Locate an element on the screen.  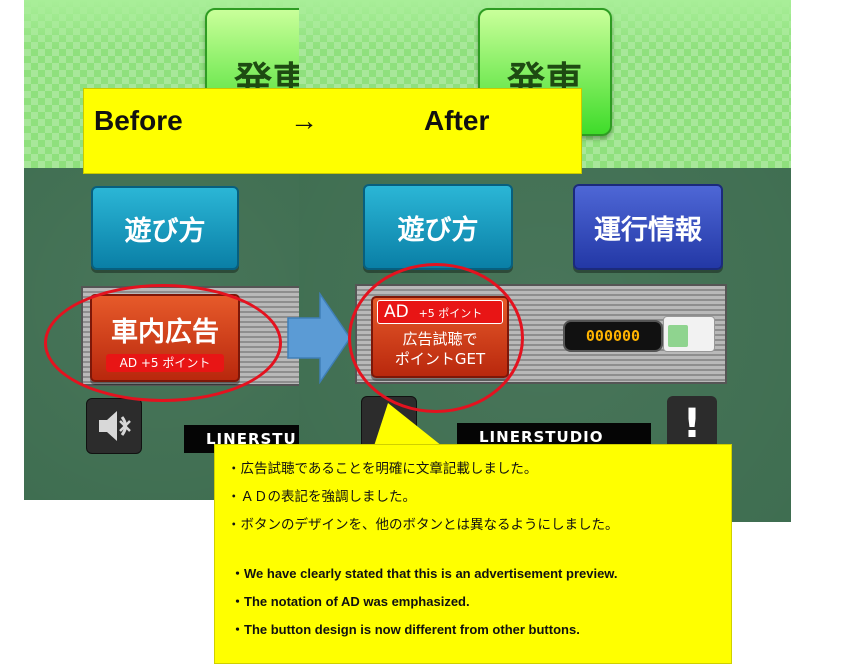
before-label: Before is located at coordinates (138, 120).